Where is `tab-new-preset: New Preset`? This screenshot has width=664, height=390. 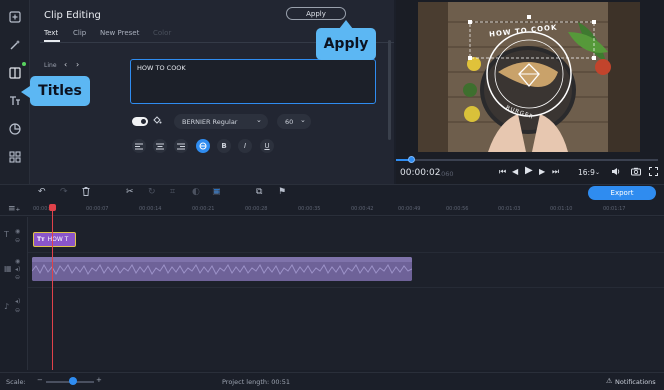
tab-new-preset: New Preset is located at coordinates (119, 33).